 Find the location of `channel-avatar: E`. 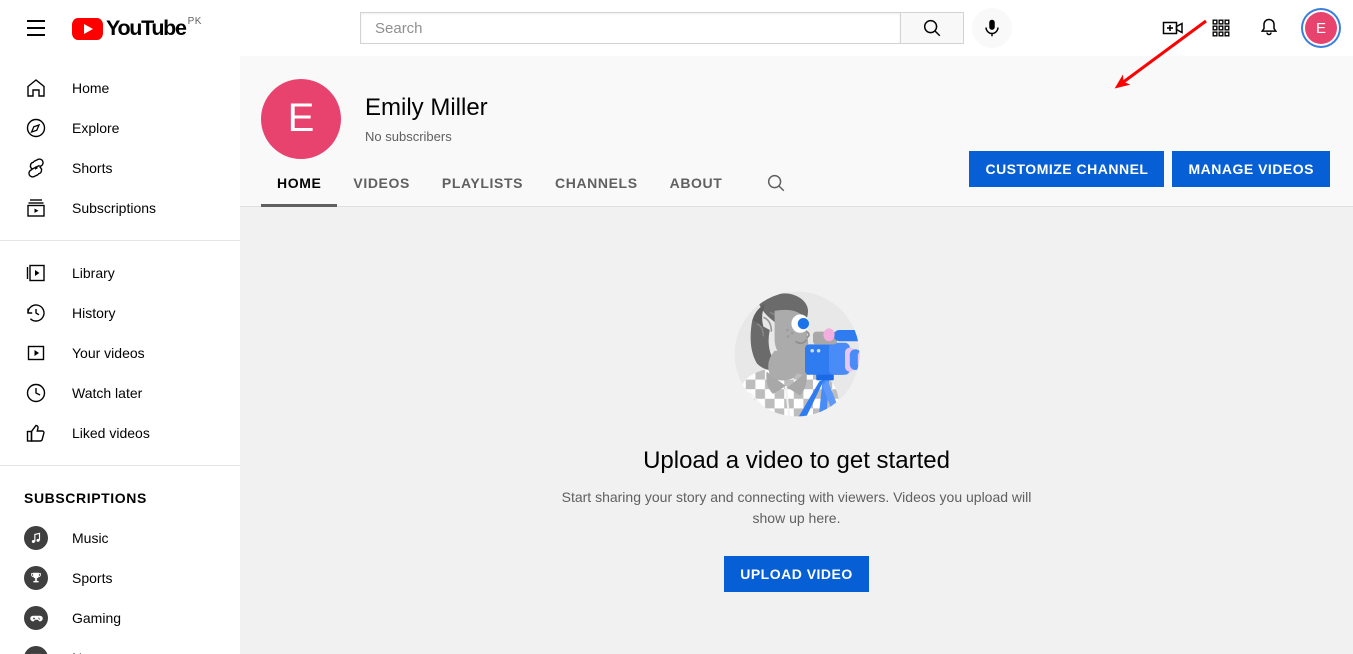

channel-avatar: E is located at coordinates (301, 118).